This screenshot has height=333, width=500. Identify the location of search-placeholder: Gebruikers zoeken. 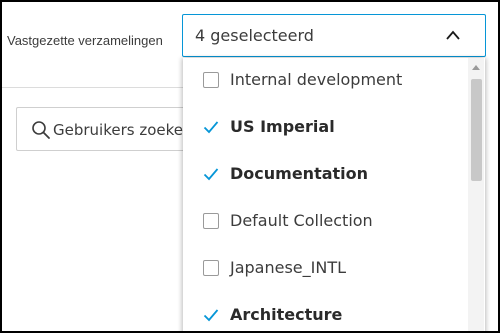
(123, 130).